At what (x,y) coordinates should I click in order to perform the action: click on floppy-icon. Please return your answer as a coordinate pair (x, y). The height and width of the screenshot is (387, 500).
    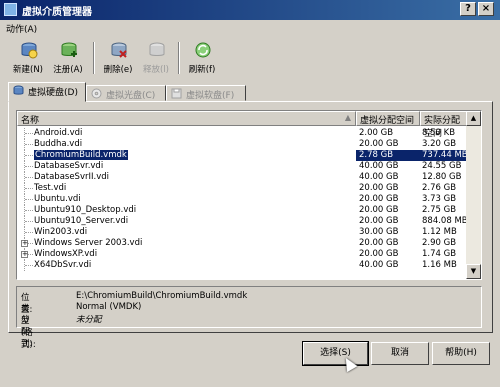
    Looking at the image, I should click on (176, 93).